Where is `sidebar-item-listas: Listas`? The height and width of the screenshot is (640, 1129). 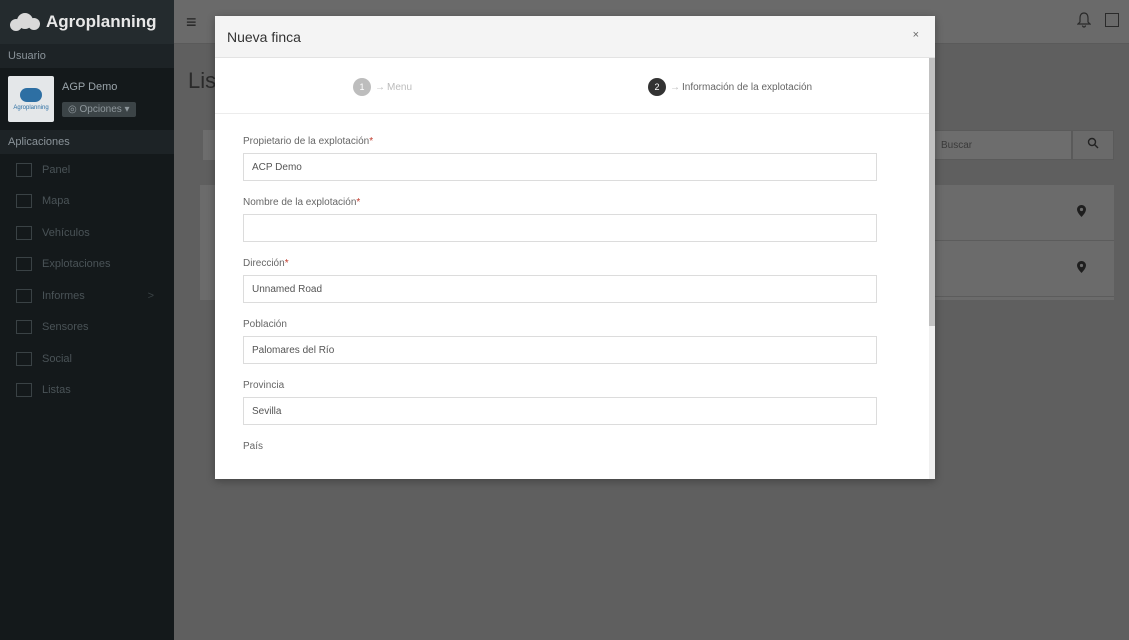
sidebar-item-listas: Listas is located at coordinates (87, 391).